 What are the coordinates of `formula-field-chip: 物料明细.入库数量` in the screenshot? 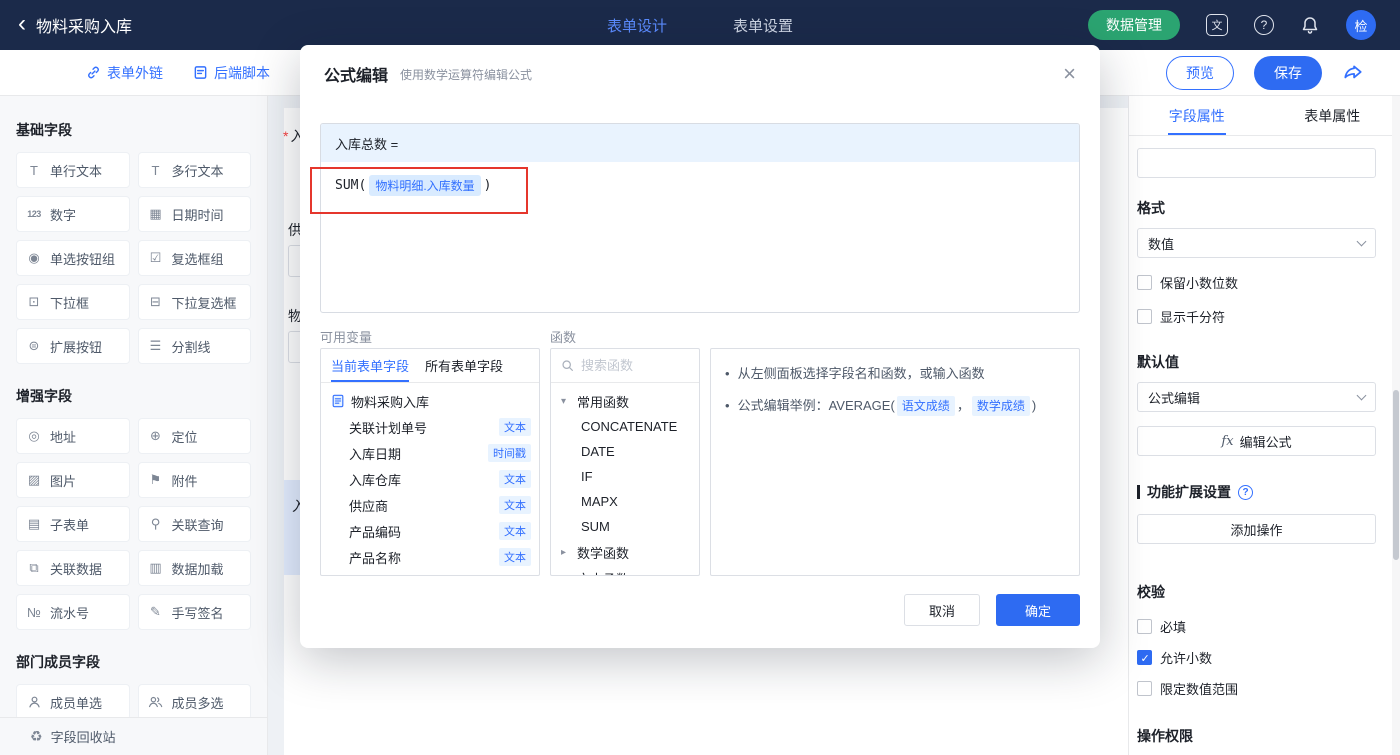 It's located at (425, 185).